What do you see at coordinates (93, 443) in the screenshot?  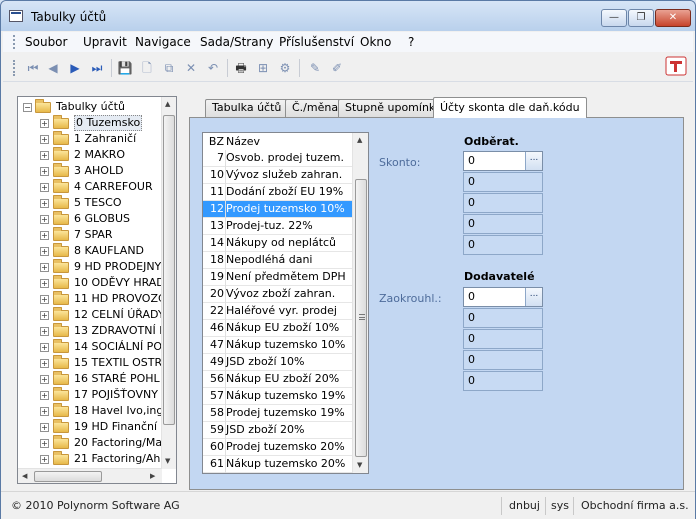 I see `tree-item: +20 Factoring/Mak` at bounding box center [93, 443].